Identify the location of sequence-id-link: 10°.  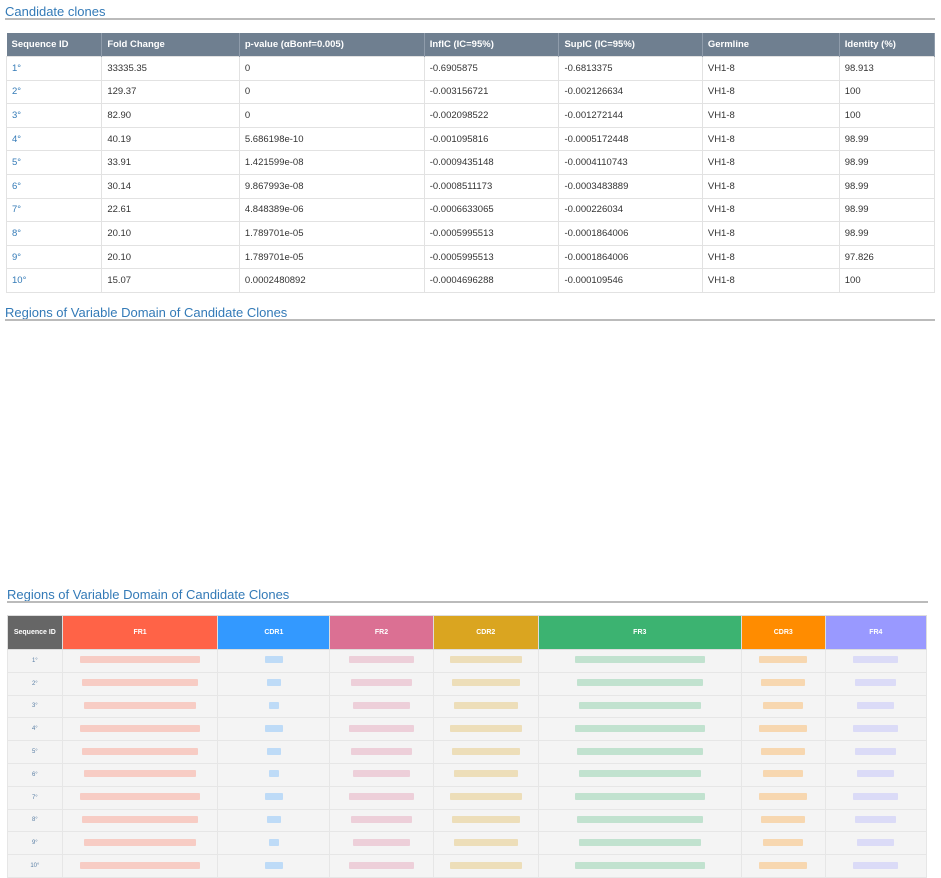
(54, 280).